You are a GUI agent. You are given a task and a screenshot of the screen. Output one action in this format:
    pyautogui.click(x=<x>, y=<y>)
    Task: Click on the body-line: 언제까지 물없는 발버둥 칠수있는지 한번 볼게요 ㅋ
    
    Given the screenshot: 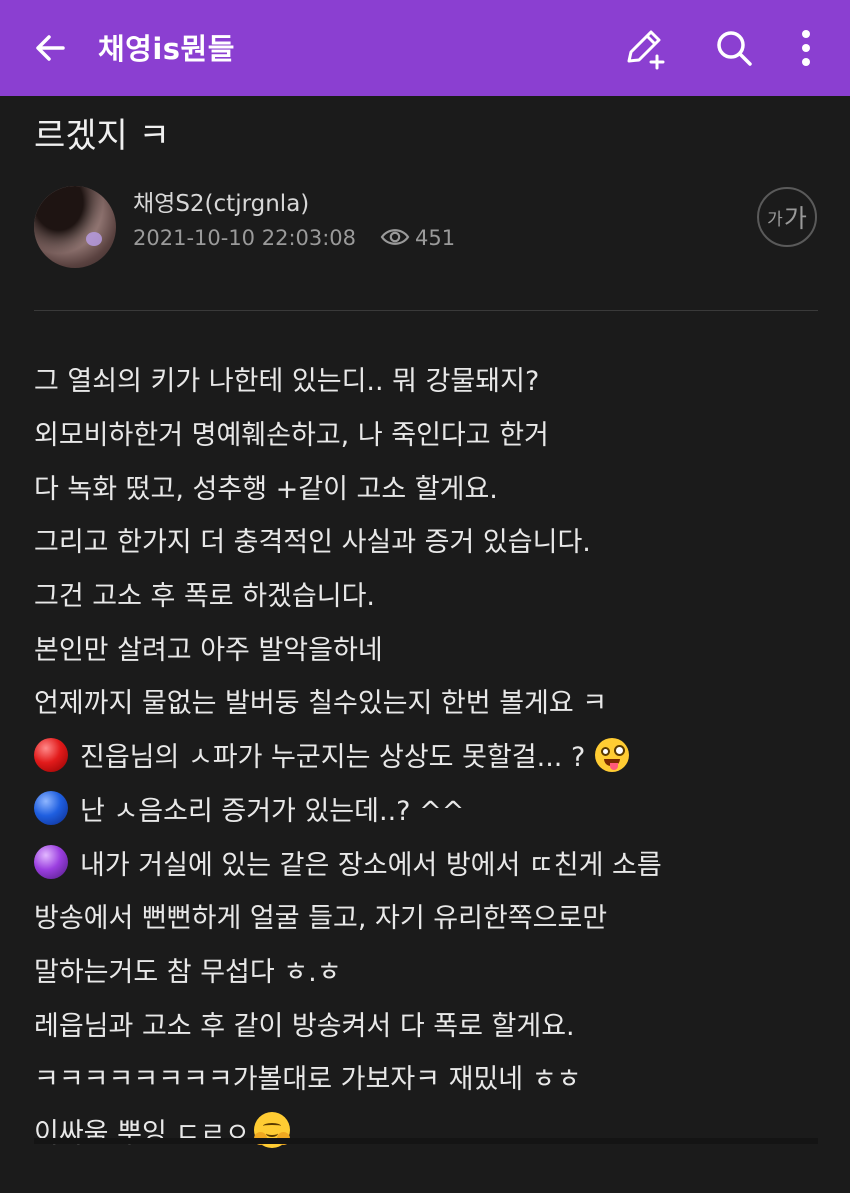 What is the action you would take?
    pyautogui.click(x=429, y=701)
    